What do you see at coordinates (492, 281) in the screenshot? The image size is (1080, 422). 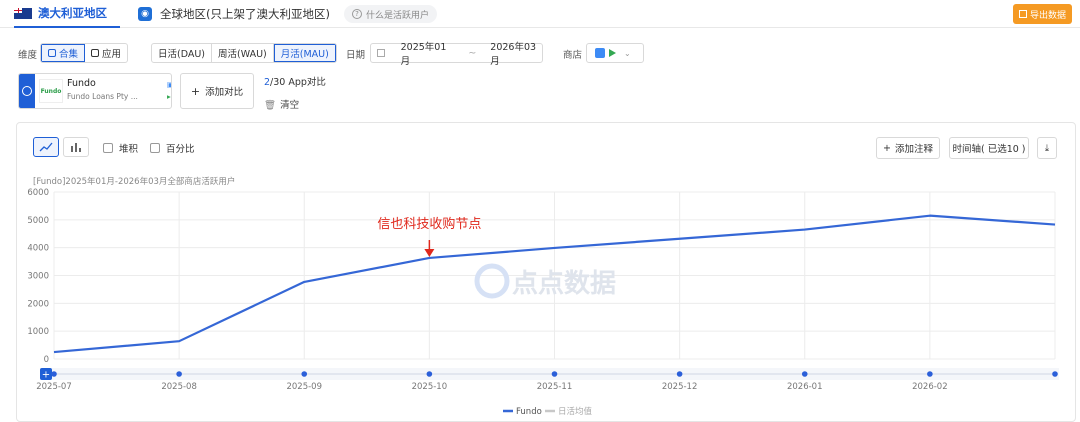 I see `watermark-logo` at bounding box center [492, 281].